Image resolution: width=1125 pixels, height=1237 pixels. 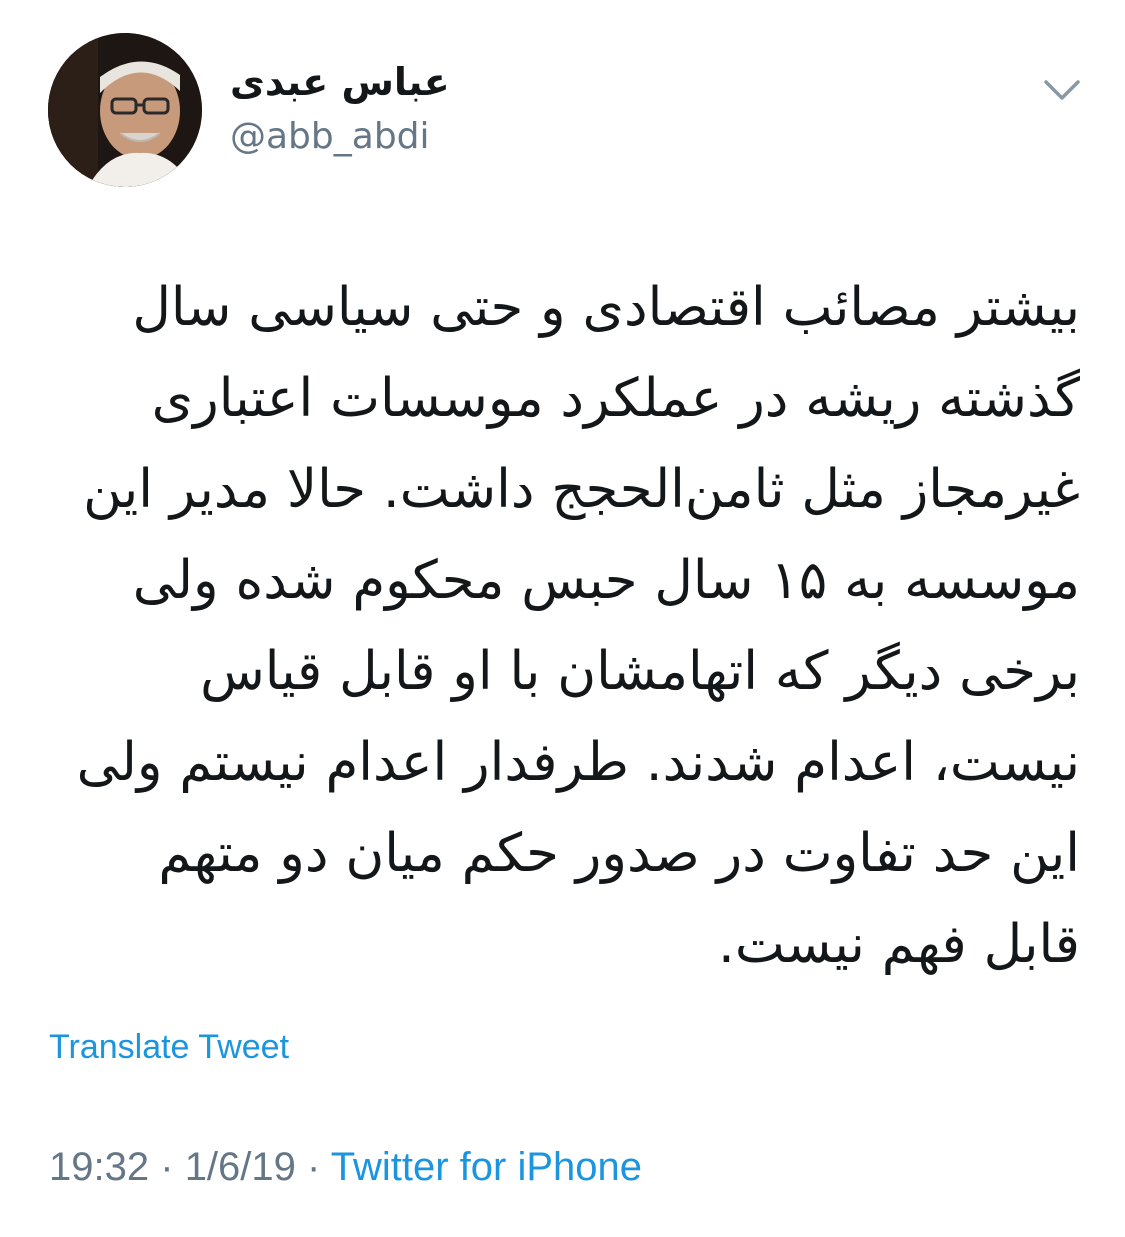 I want to click on tweet-text-line: این حد تفاوت در صدور حکم میان دو متهم, so click(x=619, y=853).